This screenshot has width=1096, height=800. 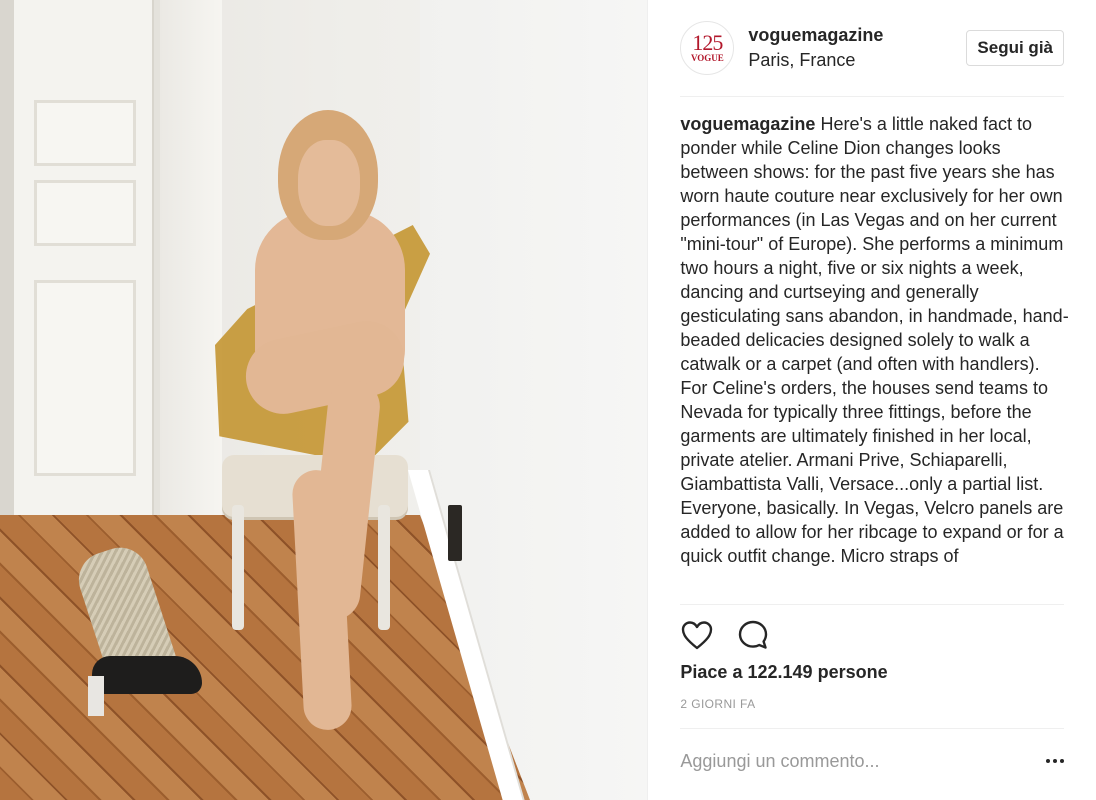 What do you see at coordinates (329, 183) in the screenshot?
I see `photo-figure-face` at bounding box center [329, 183].